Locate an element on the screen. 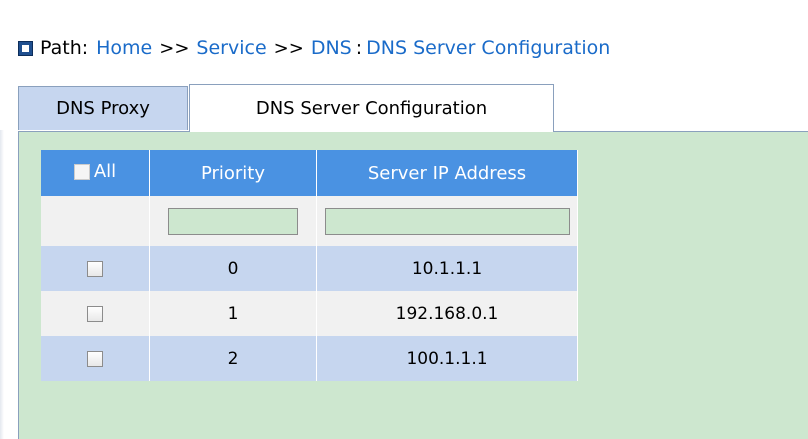 The image size is (808, 439). select-all-control: All is located at coordinates (95, 172).